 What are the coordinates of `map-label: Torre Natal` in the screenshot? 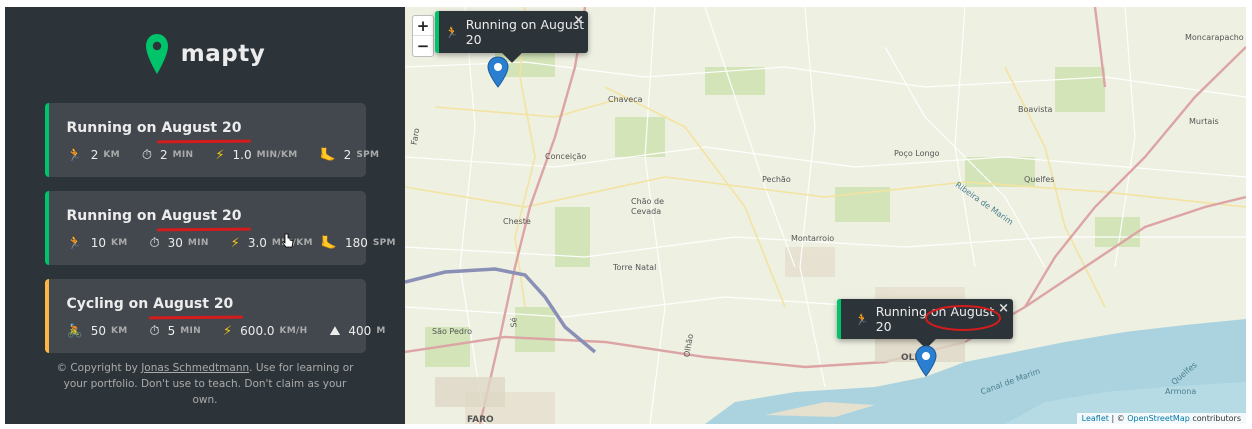 It's located at (635, 267).